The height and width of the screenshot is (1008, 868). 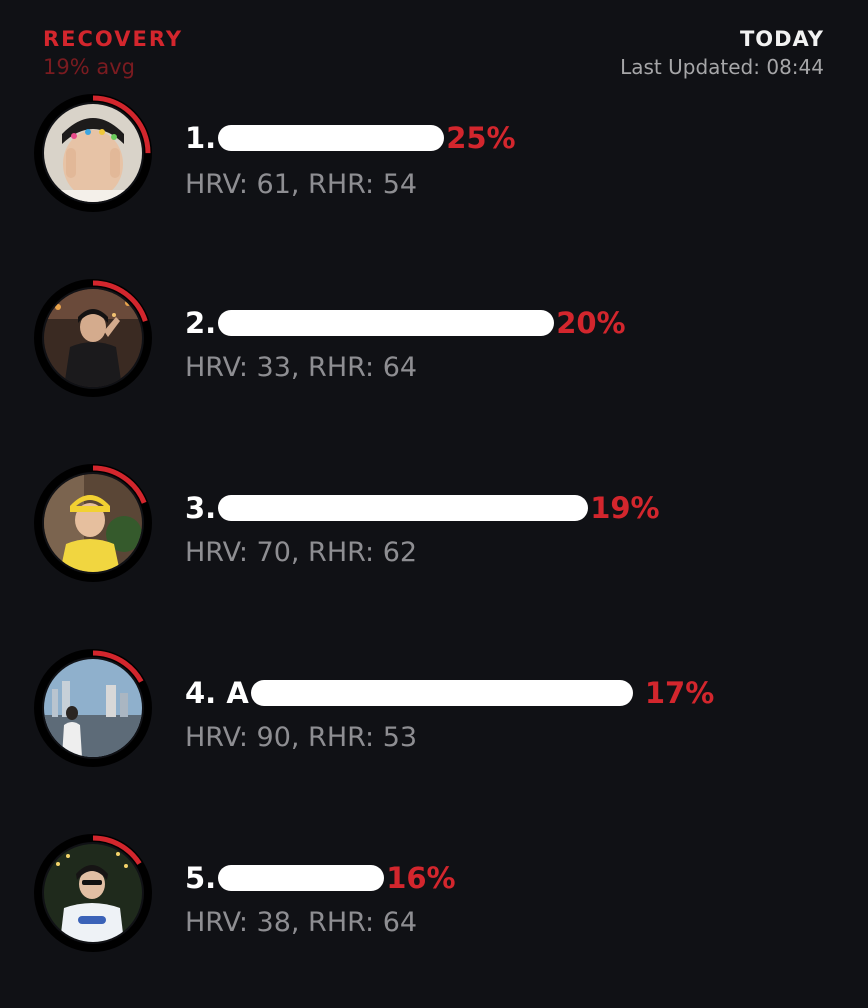 What do you see at coordinates (722, 53) in the screenshot?
I see `header-right: TODAY Last Updated: 08:44` at bounding box center [722, 53].